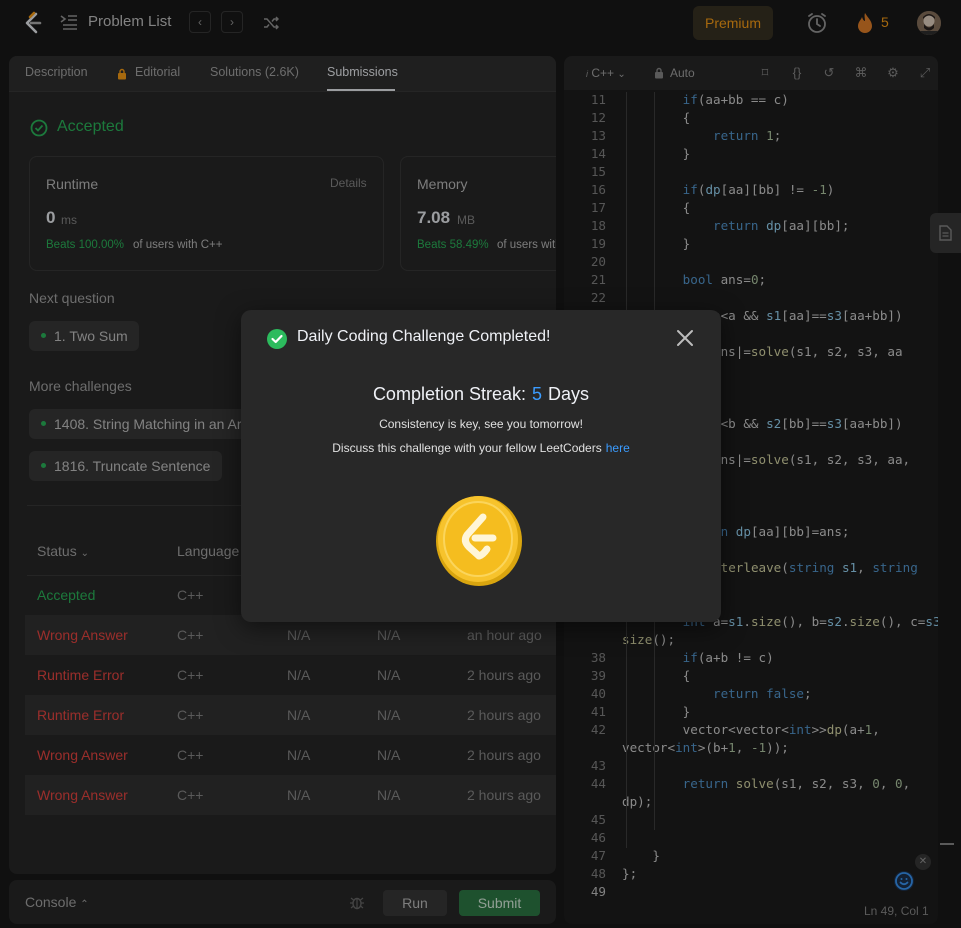  Describe the element at coordinates (481, 424) in the screenshot. I see `consistency-message: Consistency is key, see you tomorrow!` at that location.